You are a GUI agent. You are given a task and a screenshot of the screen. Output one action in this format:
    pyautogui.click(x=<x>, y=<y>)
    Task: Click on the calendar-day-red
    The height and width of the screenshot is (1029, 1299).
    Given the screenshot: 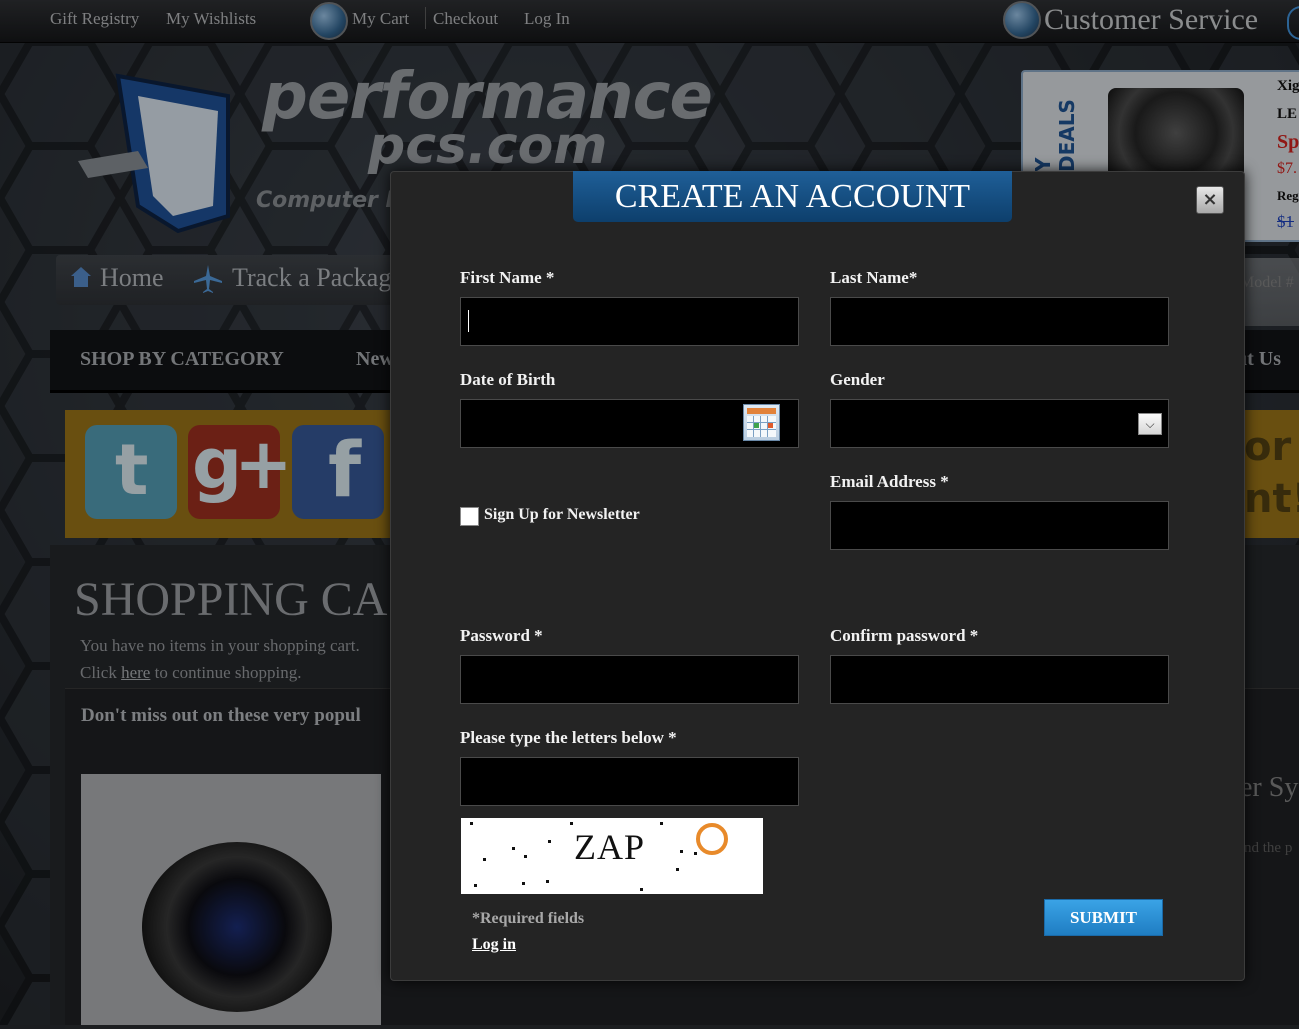 What is the action you would take?
    pyautogui.click(x=770, y=425)
    